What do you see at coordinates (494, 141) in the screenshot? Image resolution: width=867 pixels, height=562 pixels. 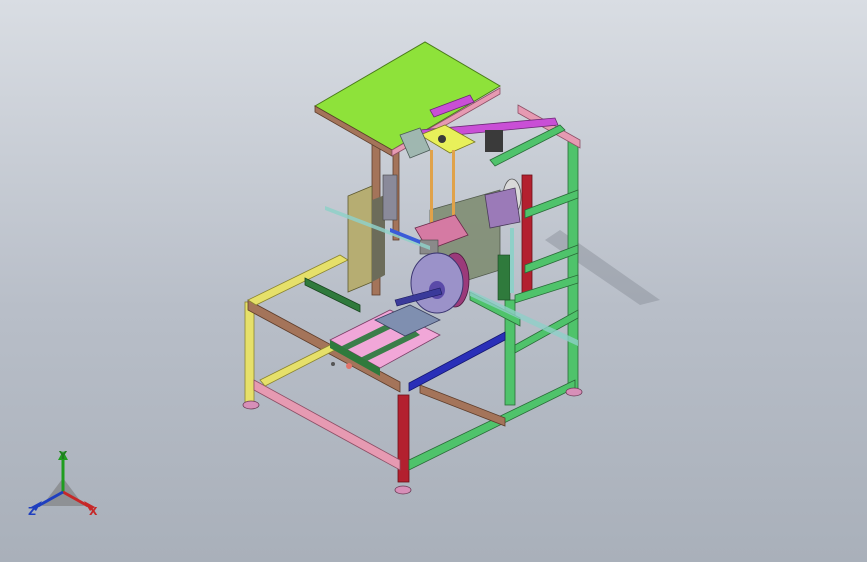 I see `top-motor-block` at bounding box center [494, 141].